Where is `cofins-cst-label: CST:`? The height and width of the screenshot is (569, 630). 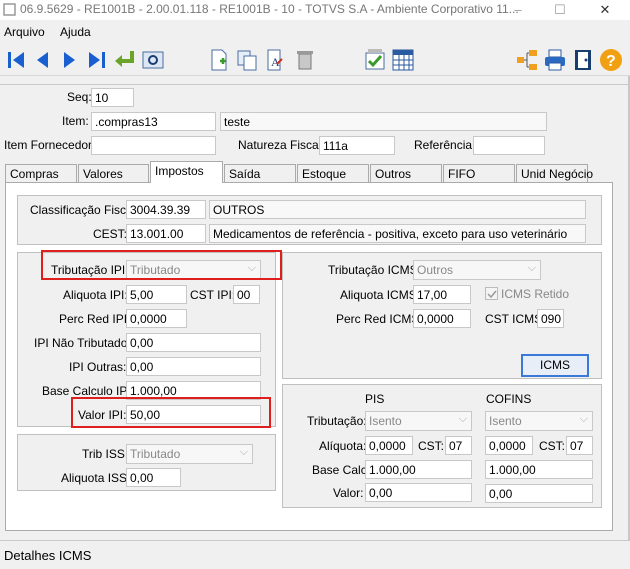
cofins-cst-label: CST: is located at coordinates (552, 446).